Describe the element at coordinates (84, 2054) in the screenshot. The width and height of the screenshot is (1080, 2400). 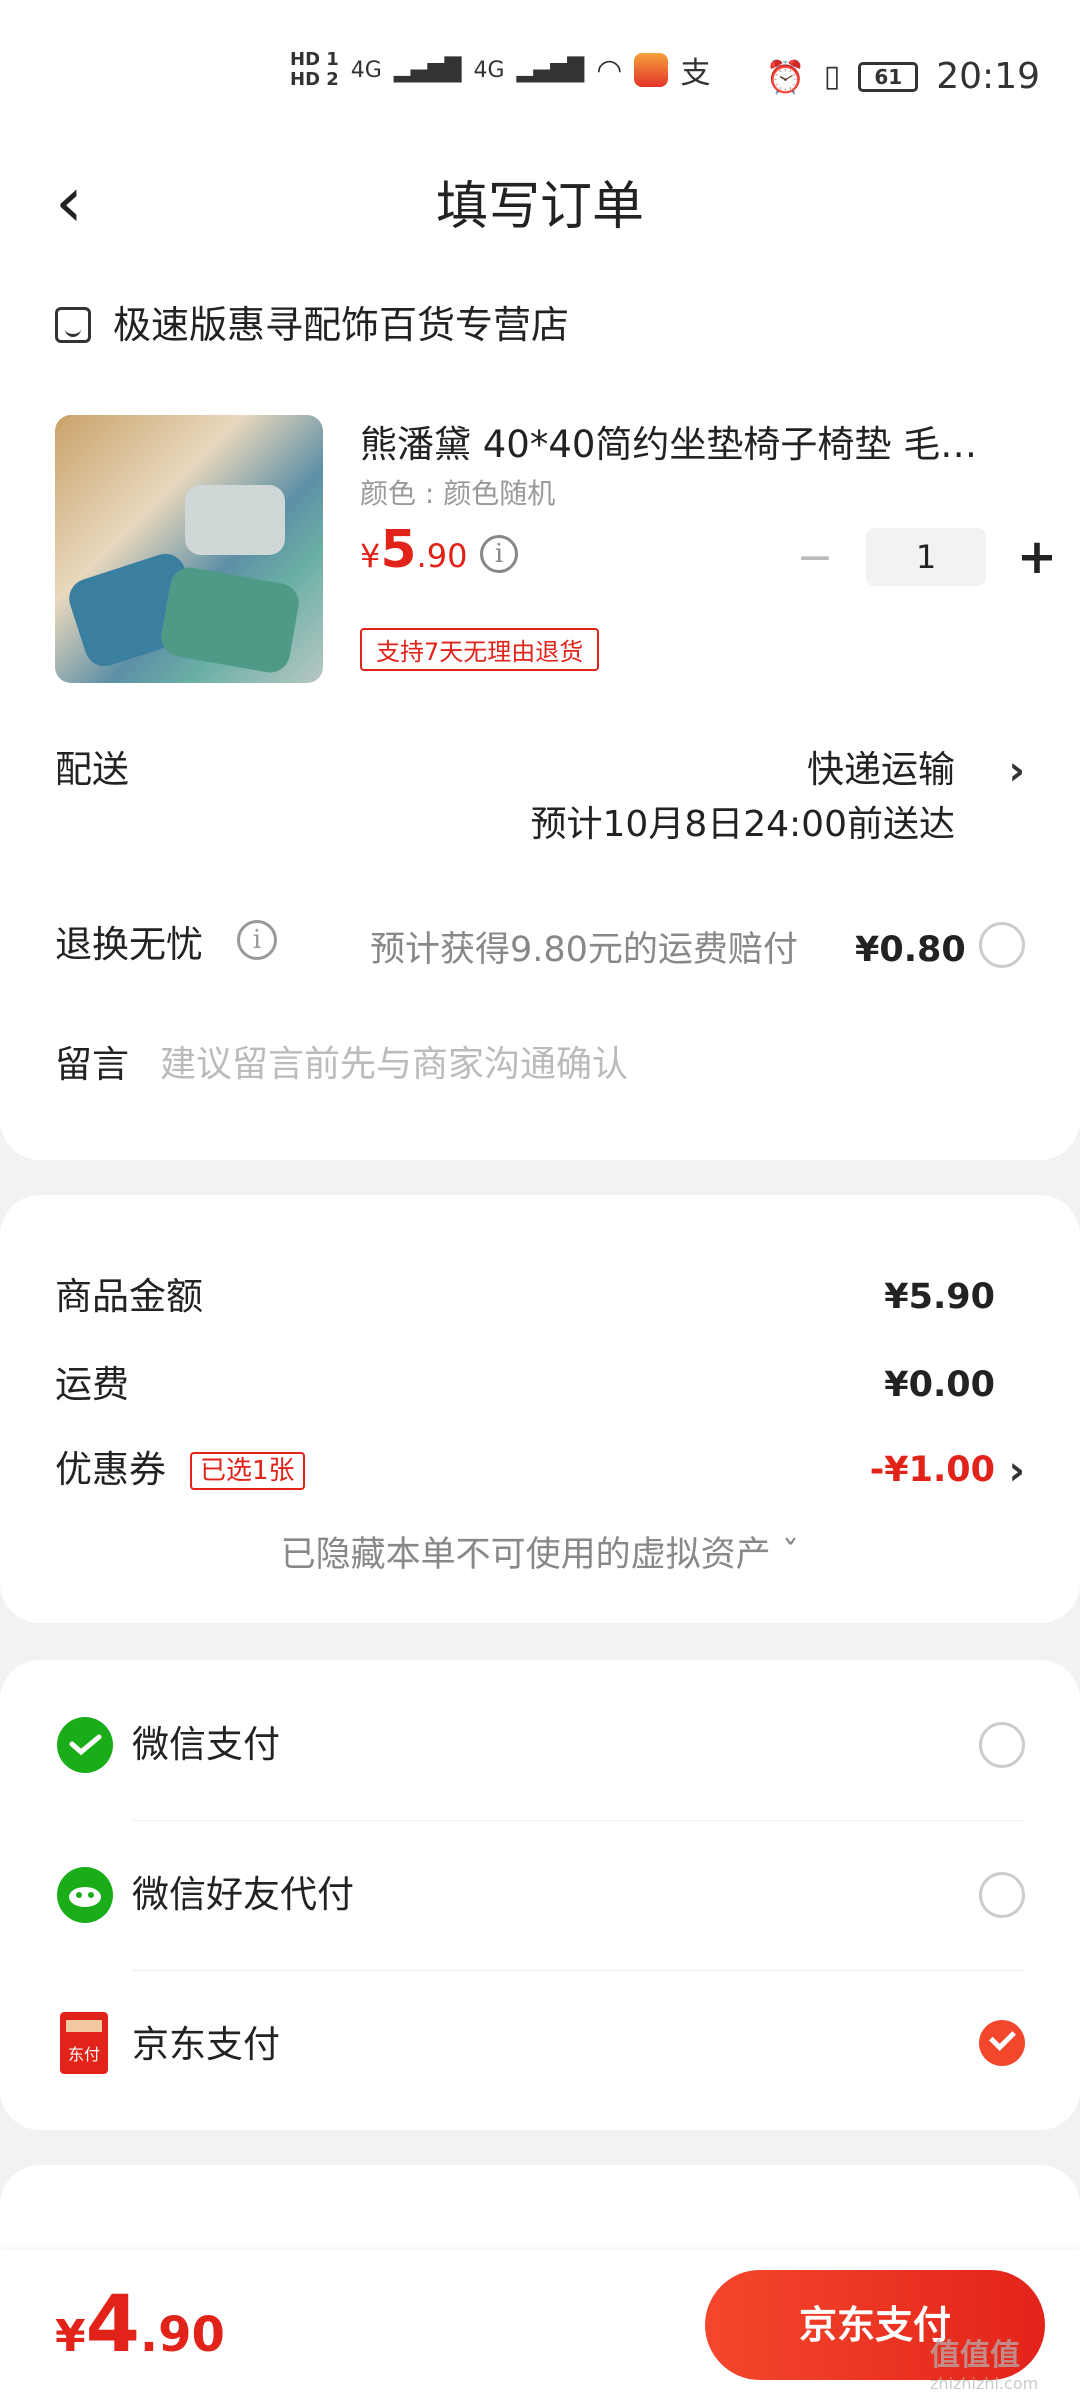
I see `jd-pay-icon-text: 东付` at that location.